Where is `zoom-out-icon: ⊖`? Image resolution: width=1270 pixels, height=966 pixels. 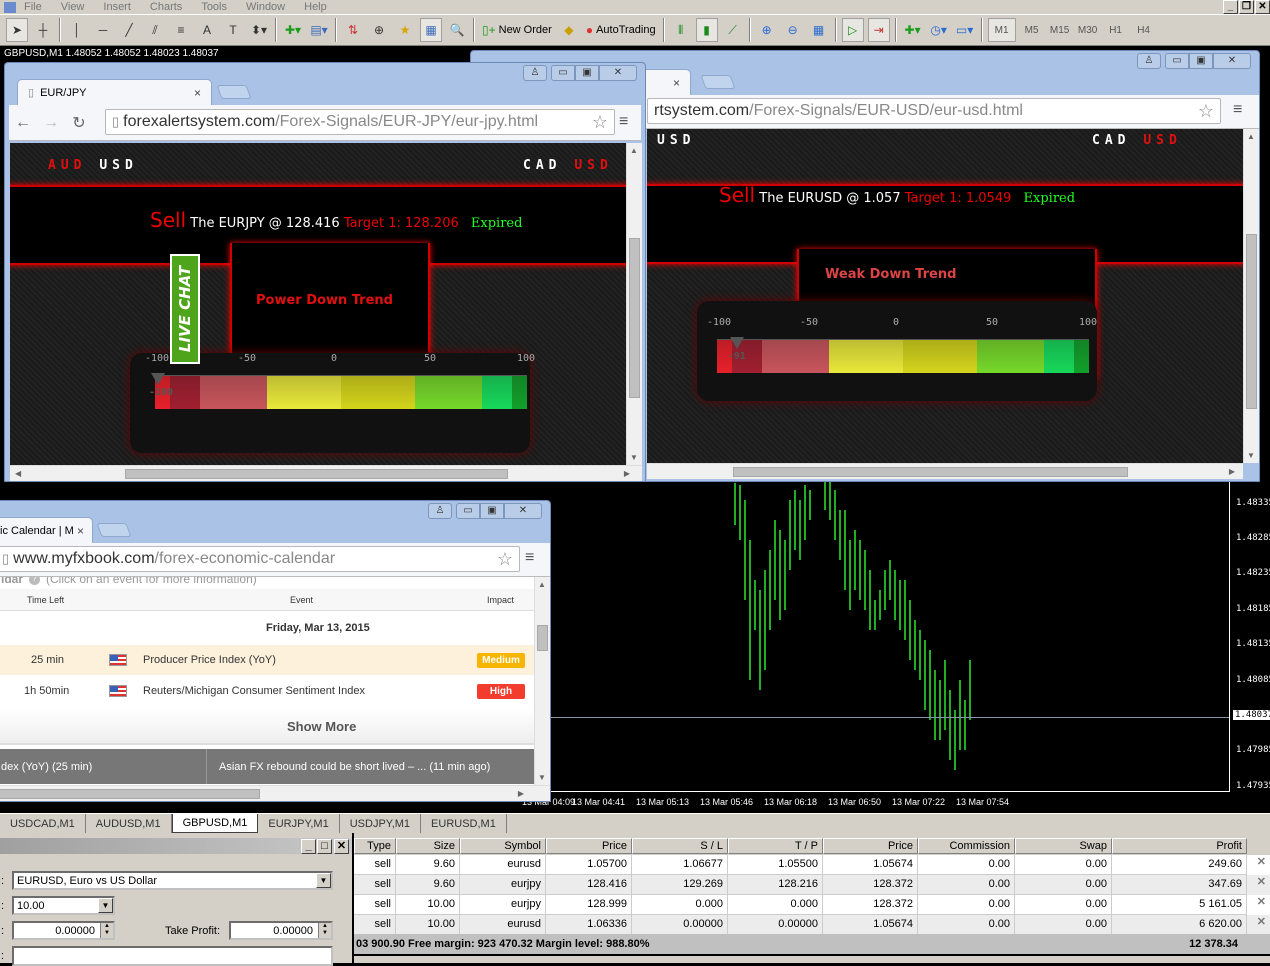
zoom-out-icon: ⊖ is located at coordinates (793, 30).